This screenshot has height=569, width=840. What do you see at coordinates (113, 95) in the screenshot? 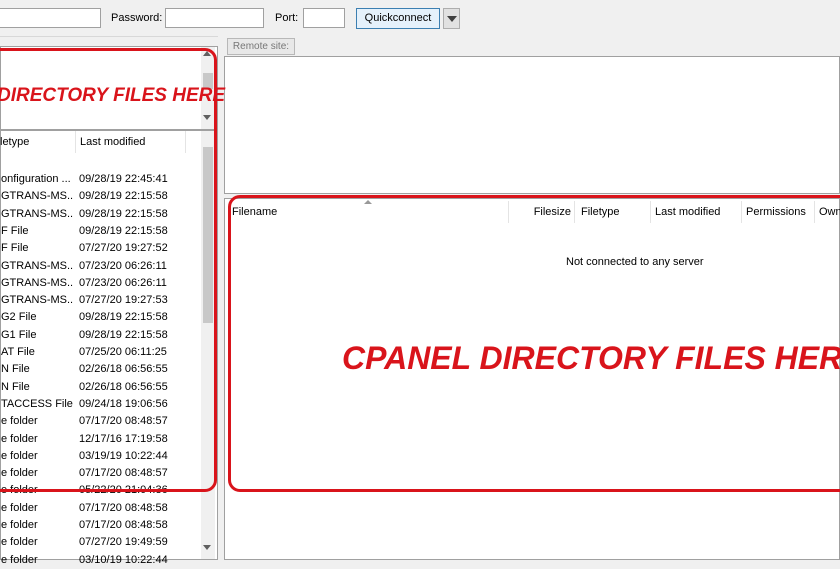
I see `local-annotation-text: DIRECTORY FILES HERE` at bounding box center [113, 95].